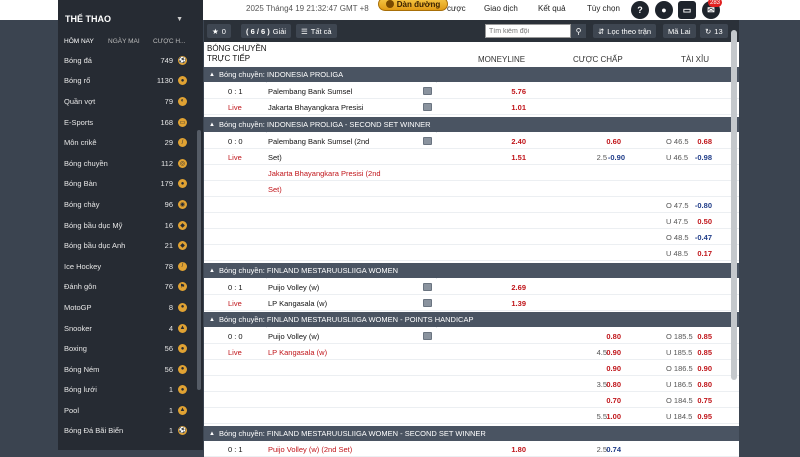  What do you see at coordinates (126, 369) in the screenshot?
I see `sidebar-item: Bóng Ném 56 ●` at bounding box center [126, 369].